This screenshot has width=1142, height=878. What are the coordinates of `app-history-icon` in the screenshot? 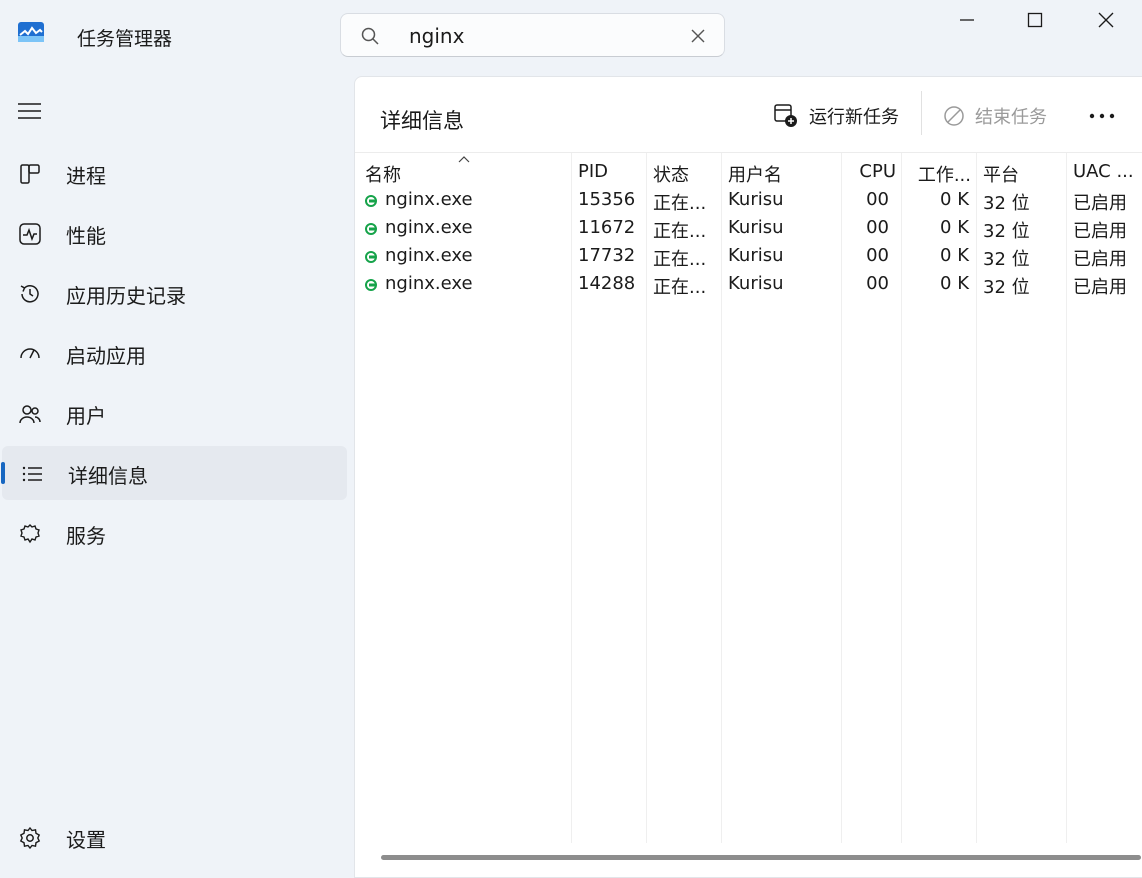 It's located at (29, 294).